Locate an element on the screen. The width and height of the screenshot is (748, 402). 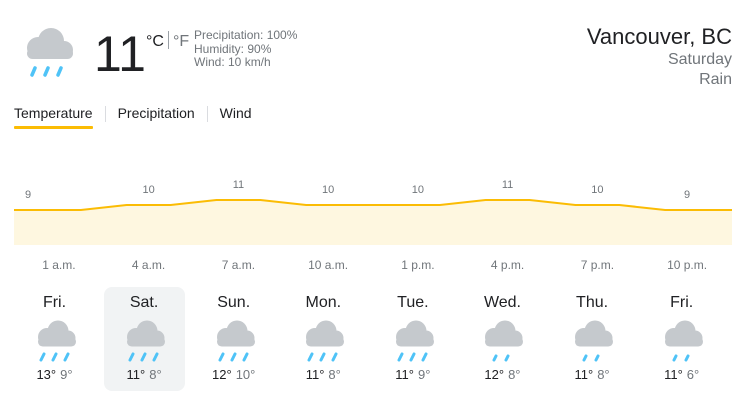
location-block: Vancouver, BC Saturday Rain is located at coordinates (659, 57).